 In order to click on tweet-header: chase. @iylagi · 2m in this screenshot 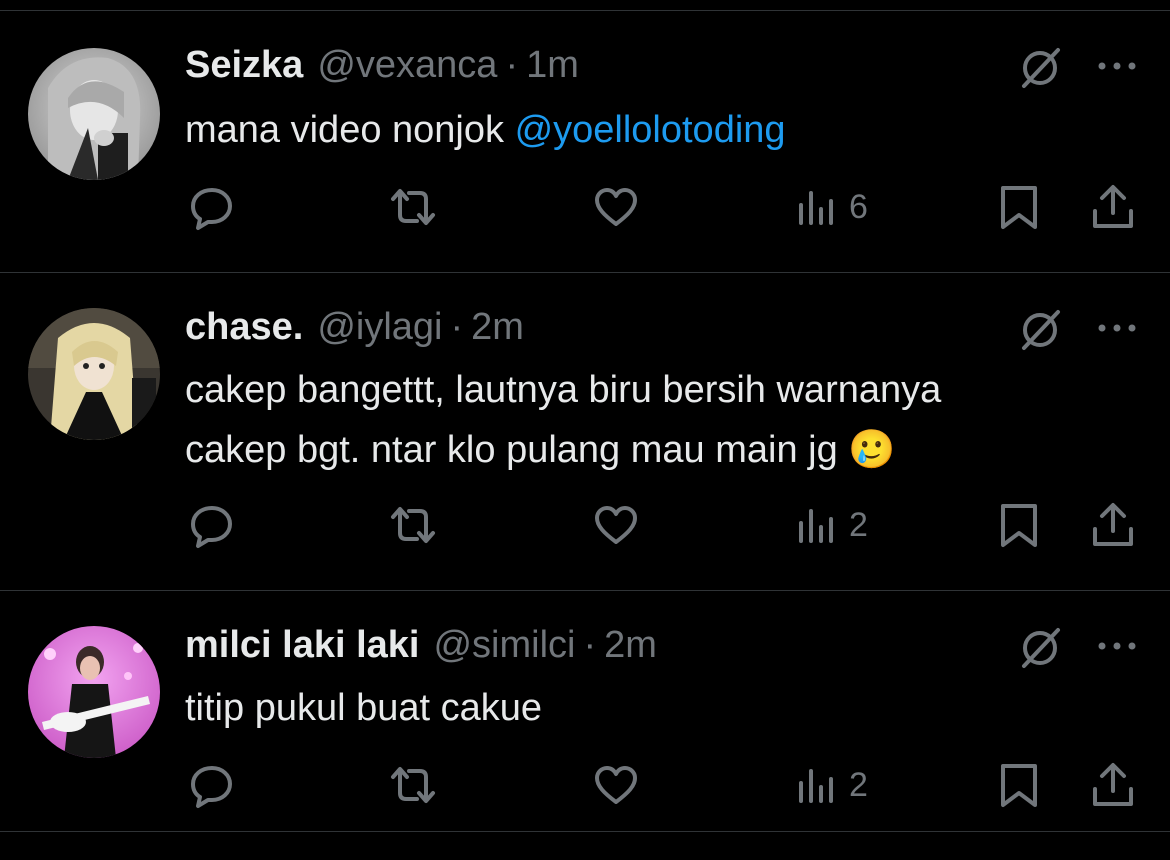, I will do `click(354, 331)`.